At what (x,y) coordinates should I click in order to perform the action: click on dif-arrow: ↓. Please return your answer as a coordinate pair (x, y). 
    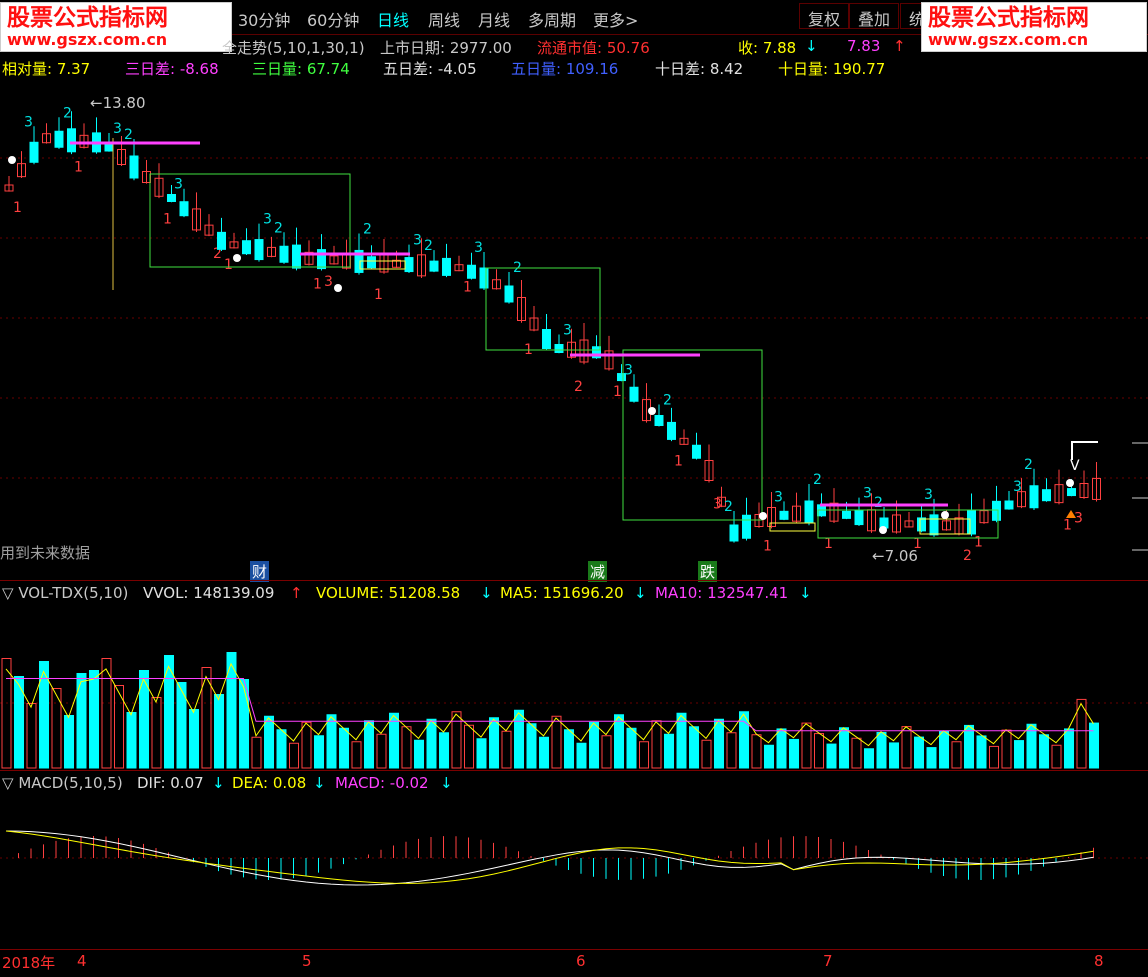
    Looking at the image, I should click on (218, 783).